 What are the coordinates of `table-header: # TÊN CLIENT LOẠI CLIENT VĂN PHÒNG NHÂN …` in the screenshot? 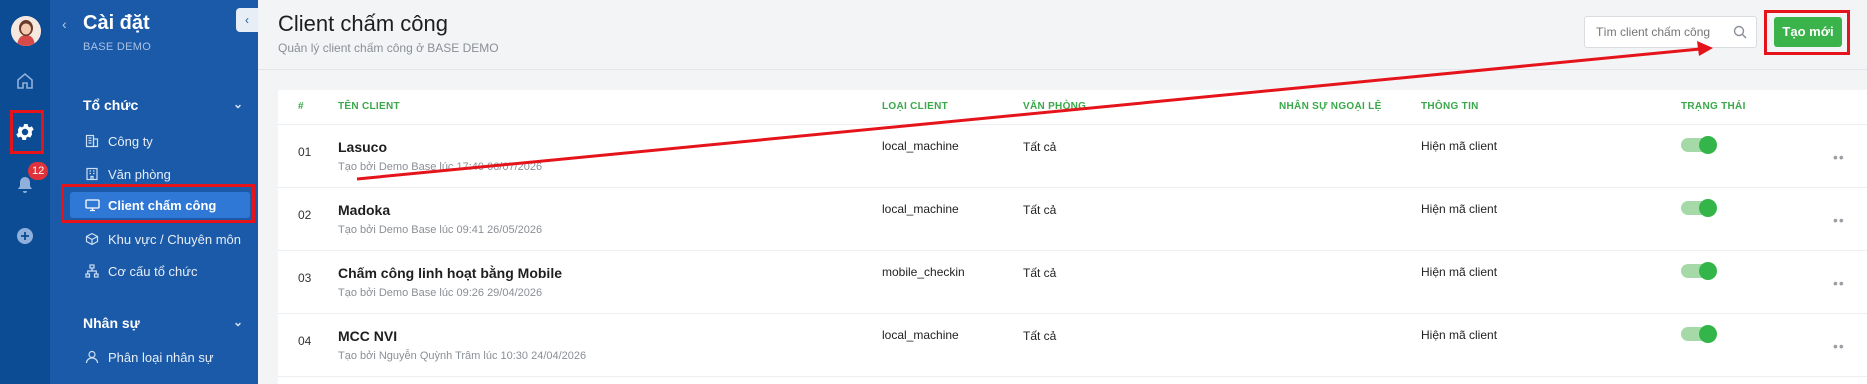 It's located at (1072, 107).